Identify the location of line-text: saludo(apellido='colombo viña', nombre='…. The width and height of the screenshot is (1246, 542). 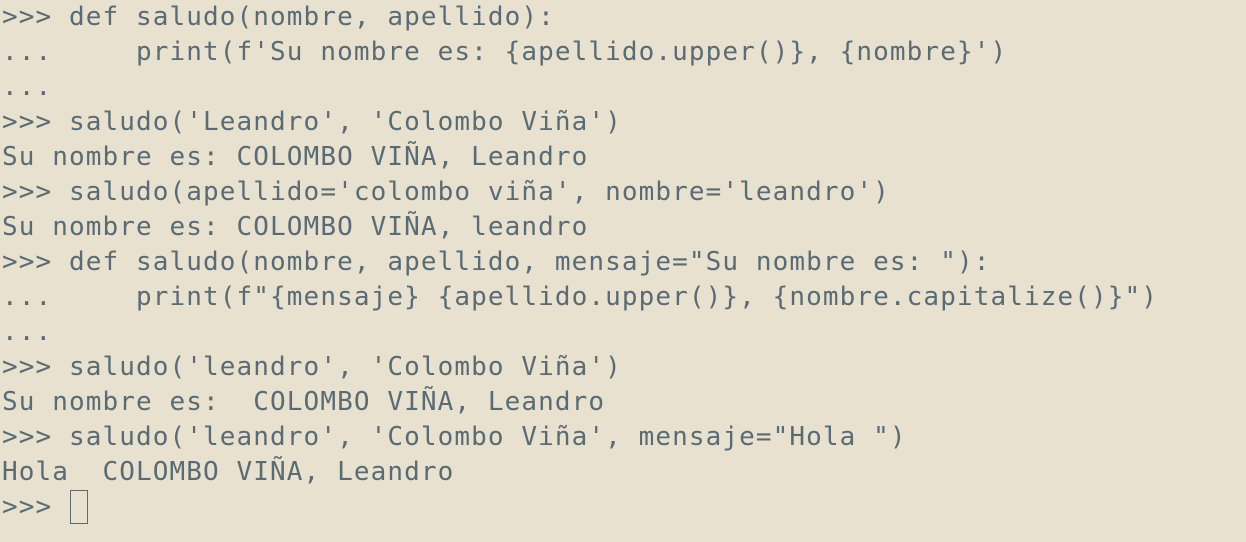
(479, 192).